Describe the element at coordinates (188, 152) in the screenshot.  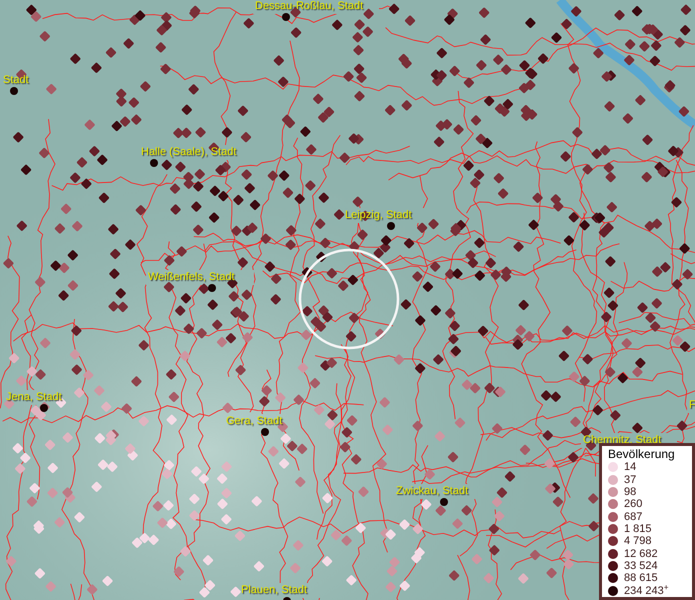
I see `city-label: Halle (Saale), Stadt` at that location.